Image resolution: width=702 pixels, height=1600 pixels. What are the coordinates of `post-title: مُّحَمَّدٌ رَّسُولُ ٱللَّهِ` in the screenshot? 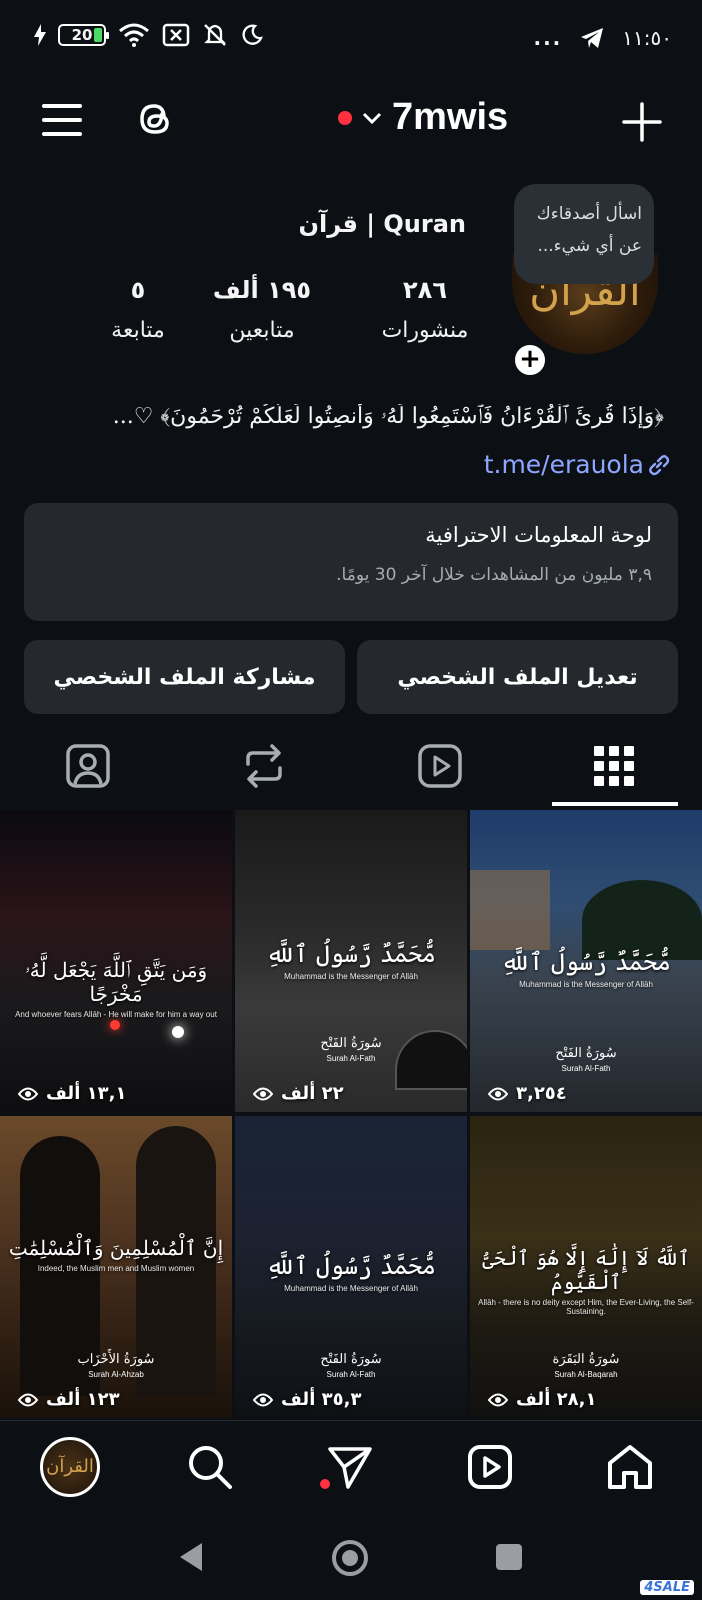 It's located at (586, 962).